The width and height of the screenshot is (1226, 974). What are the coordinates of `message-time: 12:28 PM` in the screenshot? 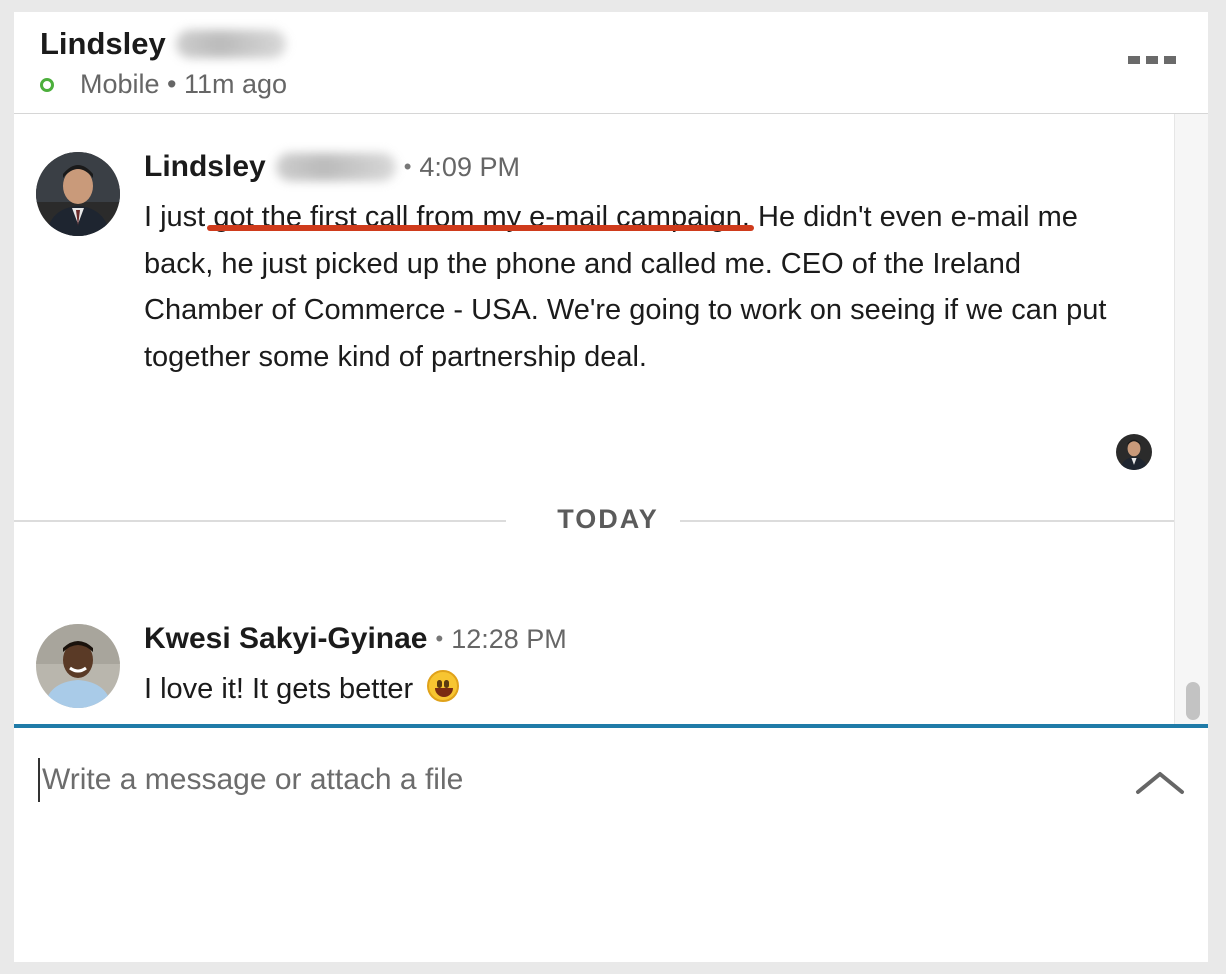 It's located at (509, 638).